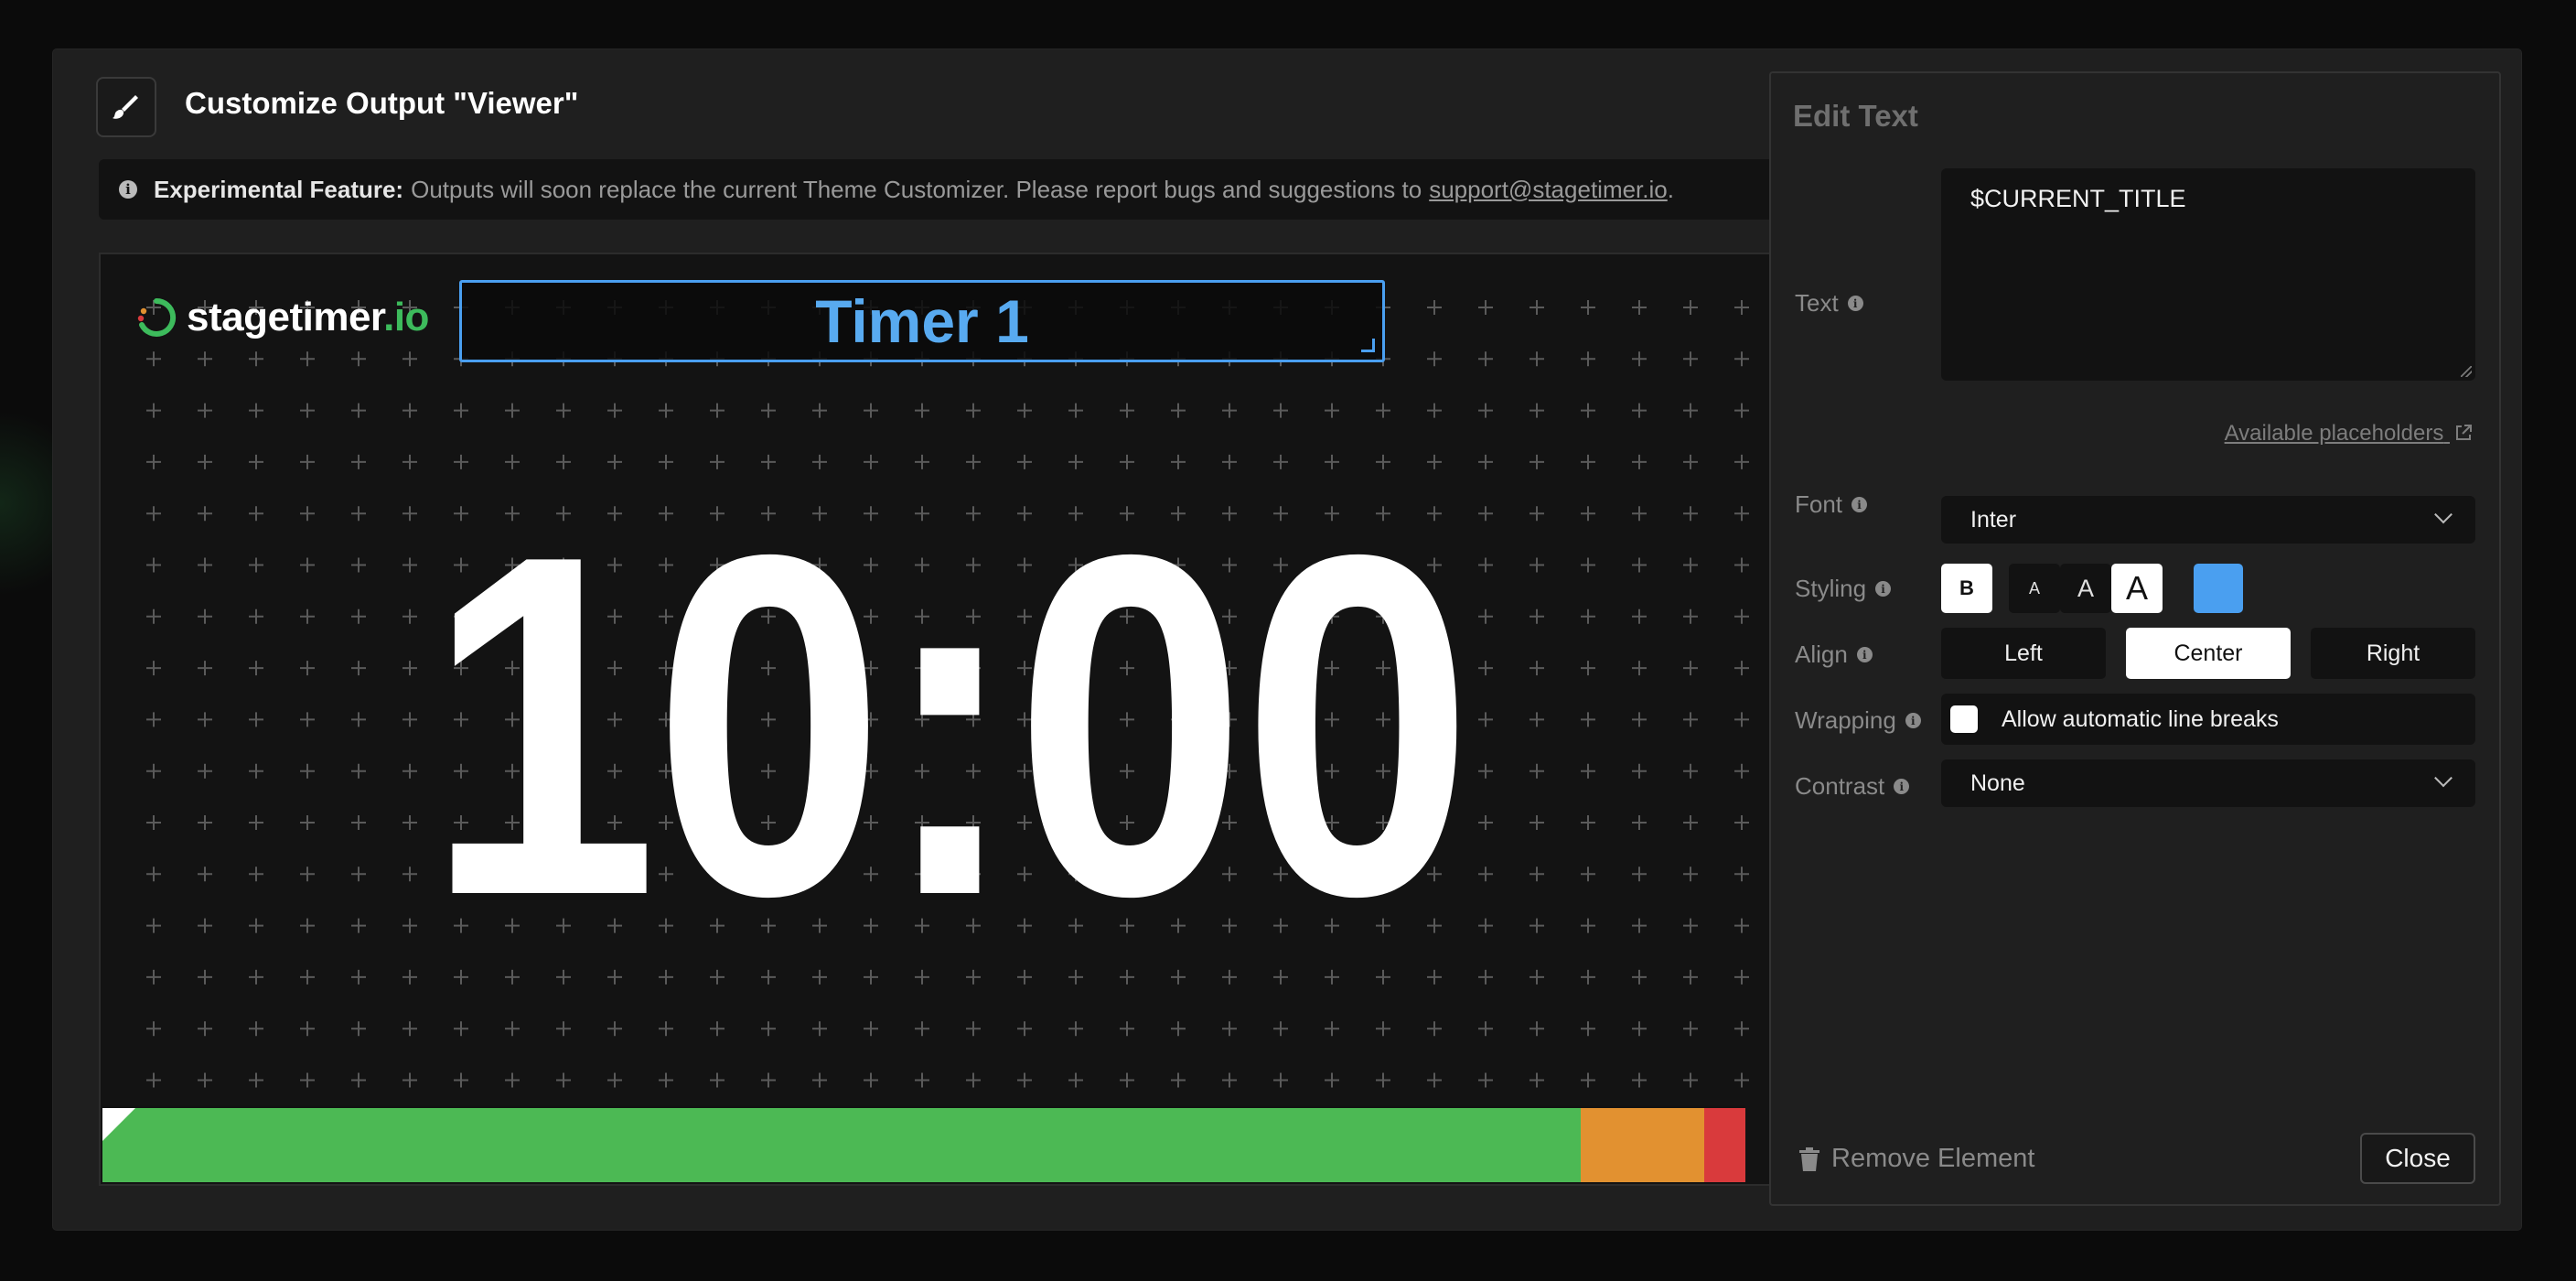  What do you see at coordinates (2208, 274) in the screenshot?
I see `text-input: $CURRENT_TITLE` at bounding box center [2208, 274].